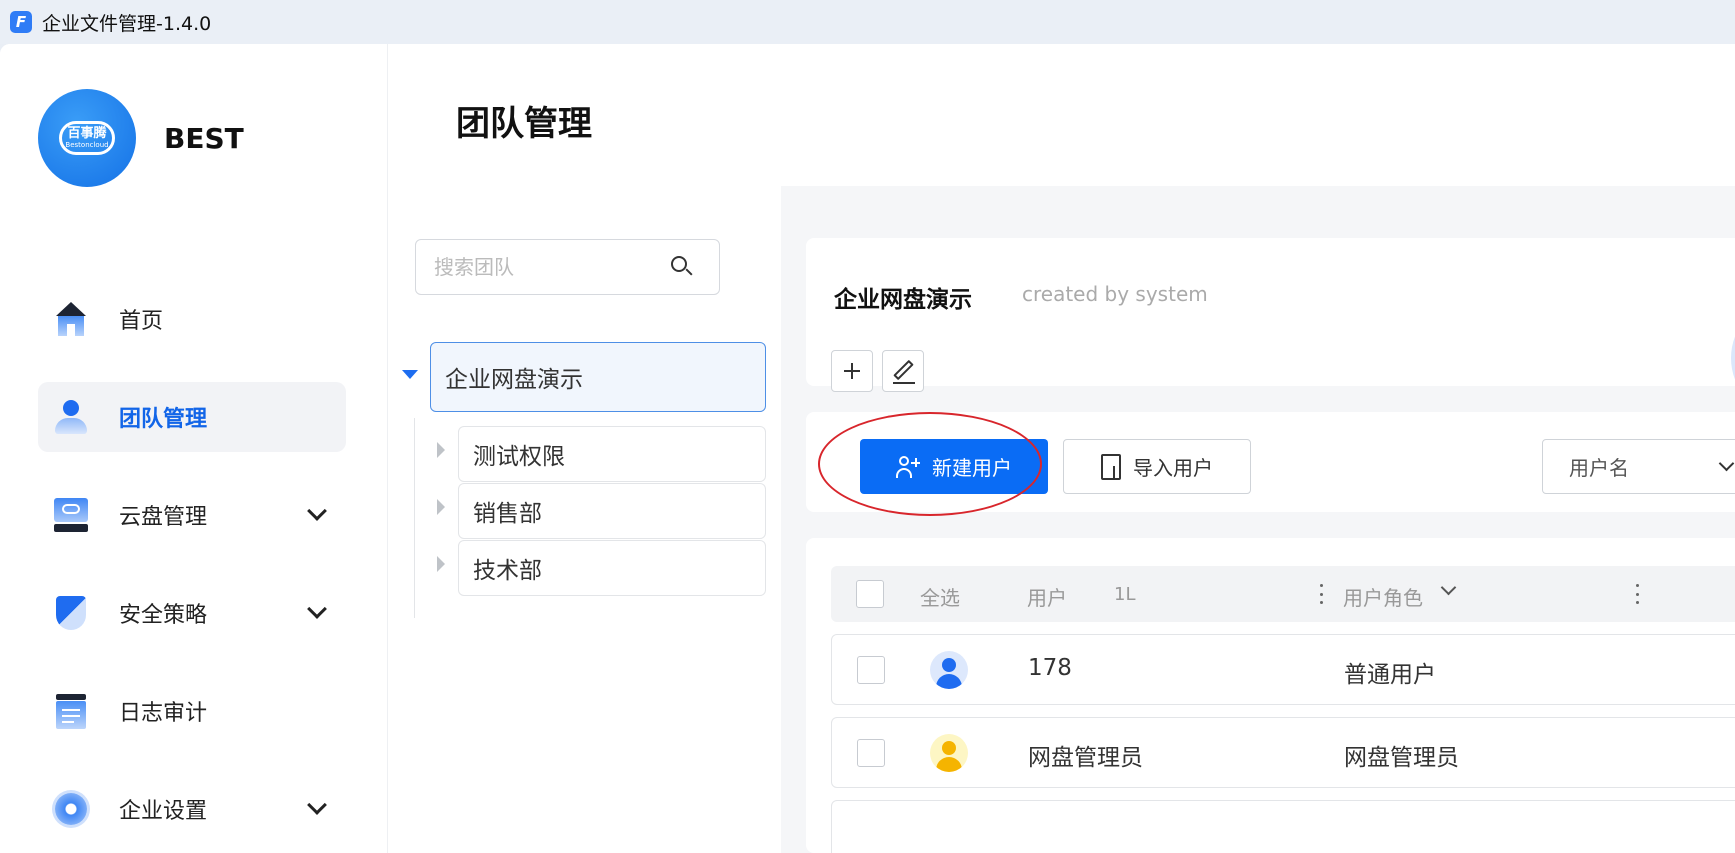 The width and height of the screenshot is (1735, 853). What do you see at coordinates (519, 457) in the screenshot?
I see `tree-node-label: 测试权限` at bounding box center [519, 457].